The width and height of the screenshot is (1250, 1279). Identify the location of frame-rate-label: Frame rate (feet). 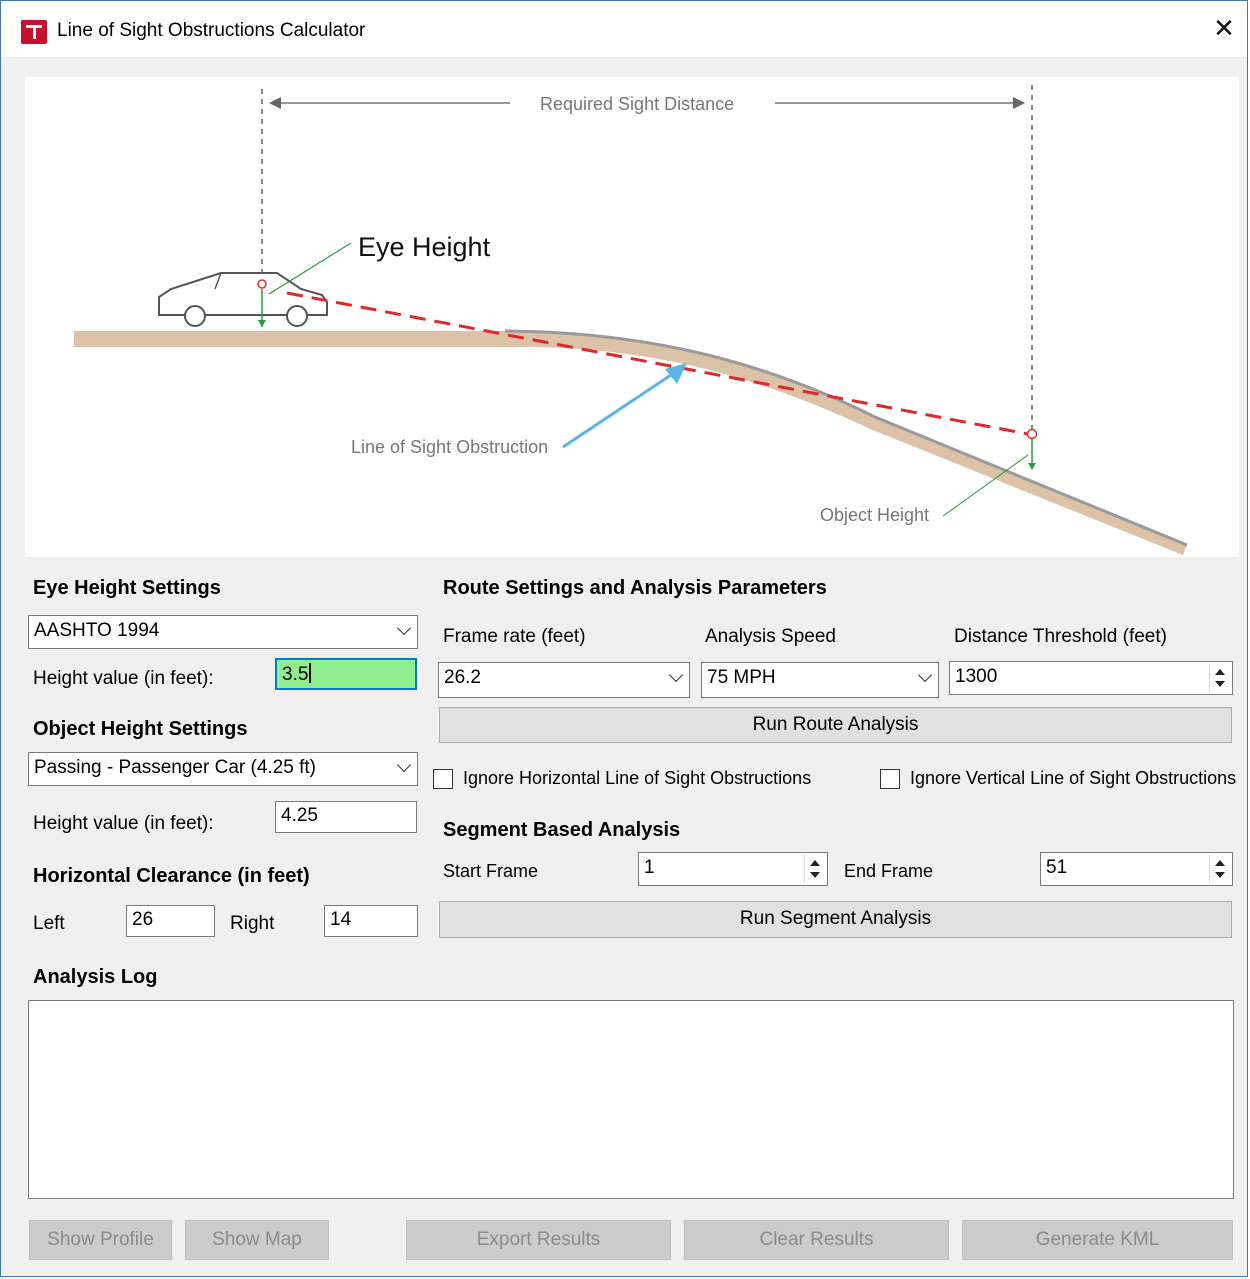
(514, 636).